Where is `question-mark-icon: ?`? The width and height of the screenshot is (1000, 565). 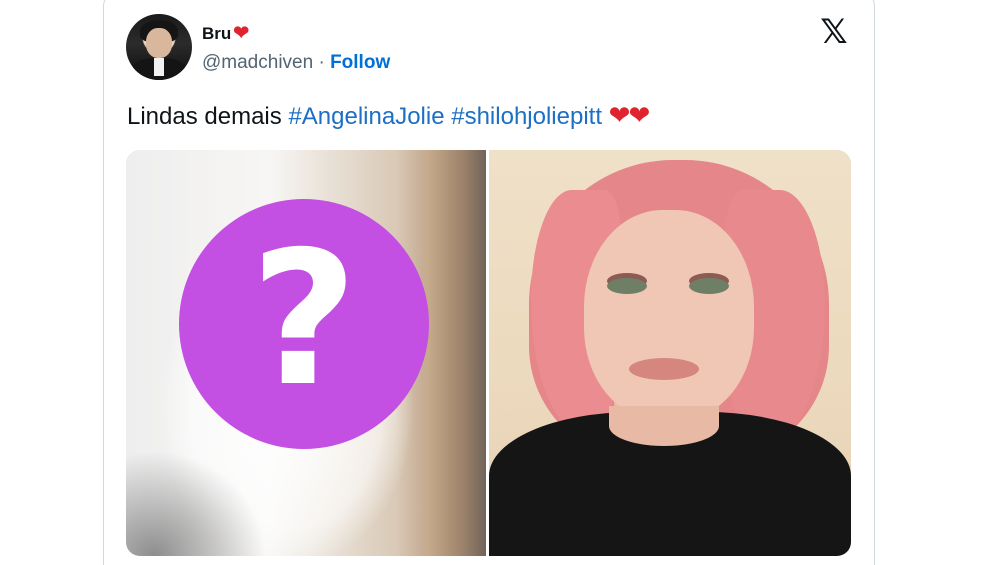
question-mark-icon: ? is located at coordinates (304, 324).